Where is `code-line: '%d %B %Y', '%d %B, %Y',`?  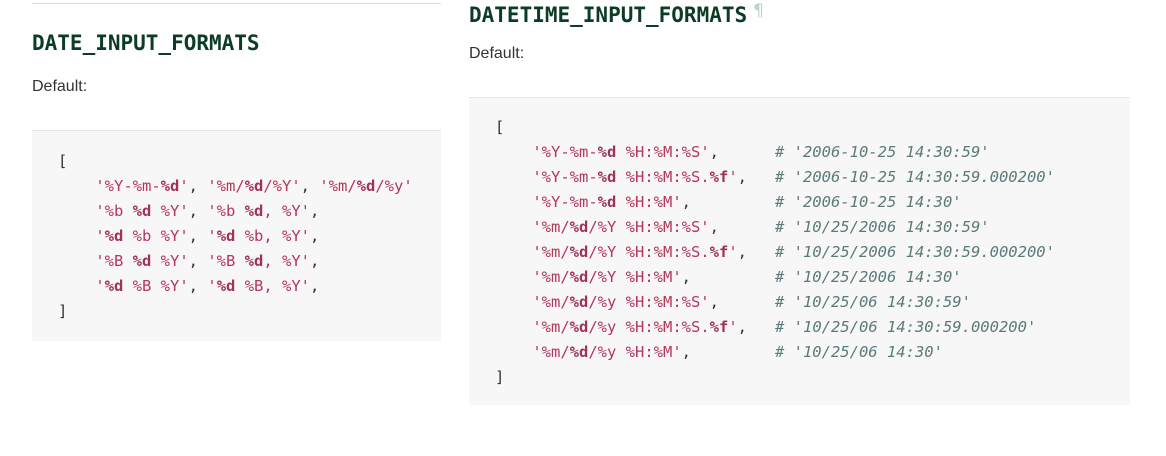 code-line: '%d %B %Y', '%d %B, %Y', is located at coordinates (235, 286).